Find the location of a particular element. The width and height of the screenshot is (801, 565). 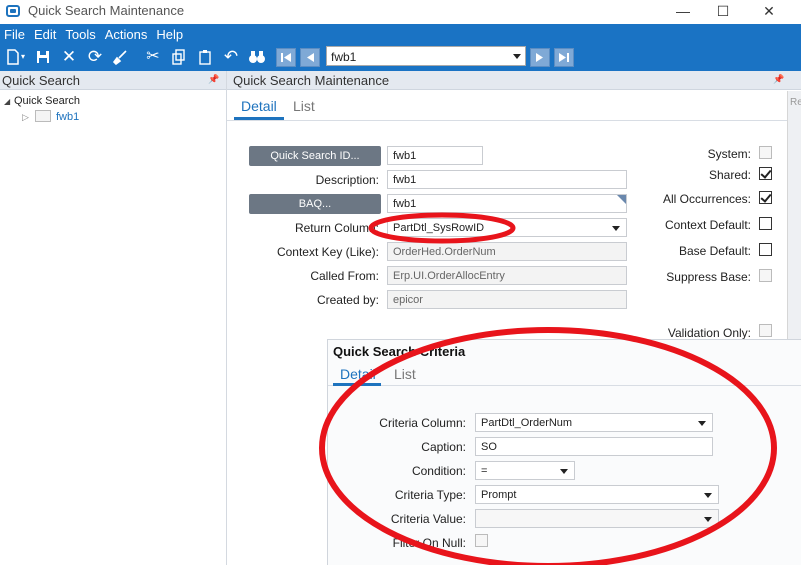

tree-child-label: fwb1 is located at coordinates (68, 117).